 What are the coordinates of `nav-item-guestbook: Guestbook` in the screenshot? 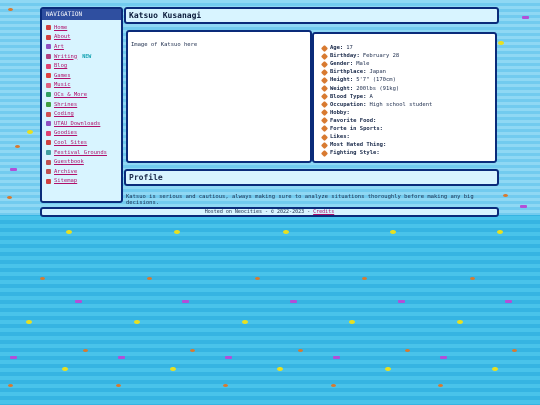 It's located at (81, 162).